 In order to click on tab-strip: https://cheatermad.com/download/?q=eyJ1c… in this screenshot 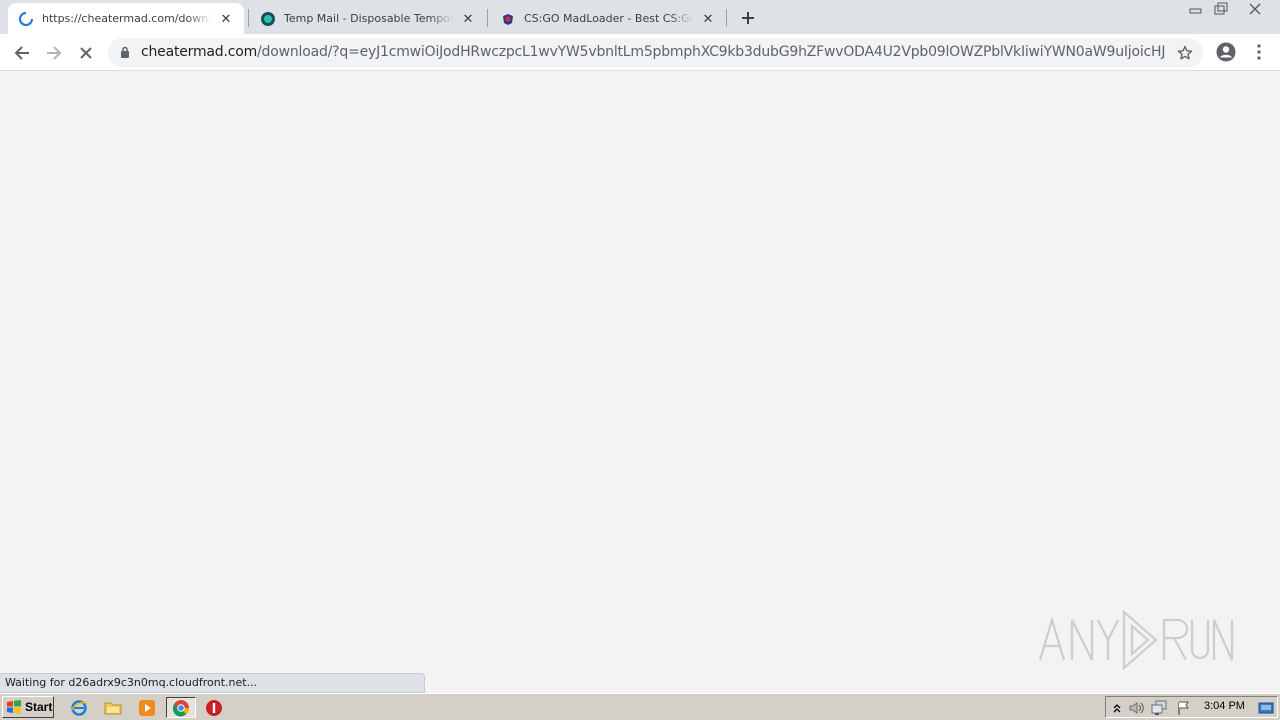, I will do `click(640, 17)`.